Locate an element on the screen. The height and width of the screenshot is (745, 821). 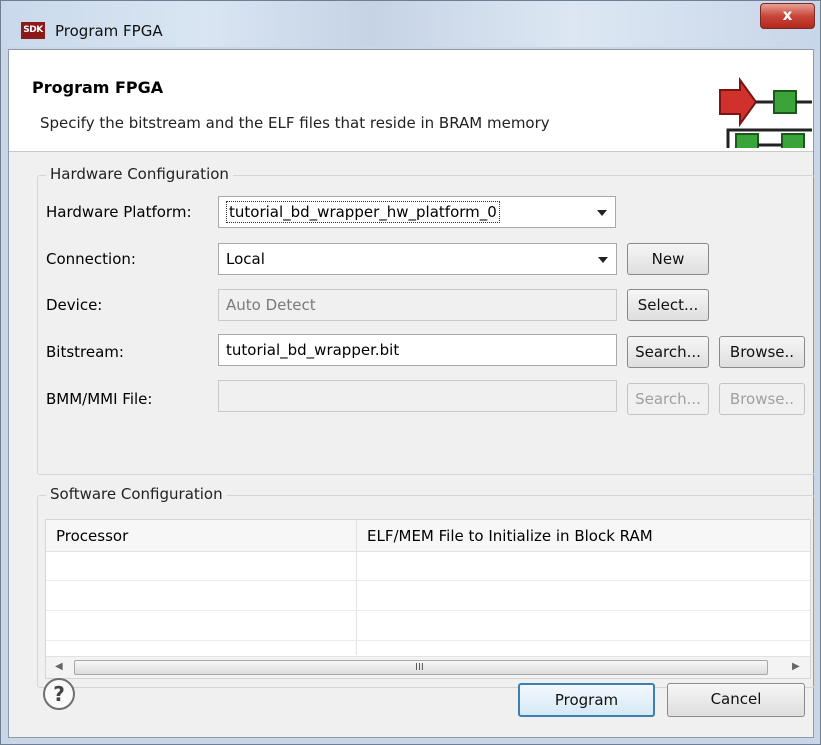
hardware-group-title: Hardware Configuration is located at coordinates (139, 174).